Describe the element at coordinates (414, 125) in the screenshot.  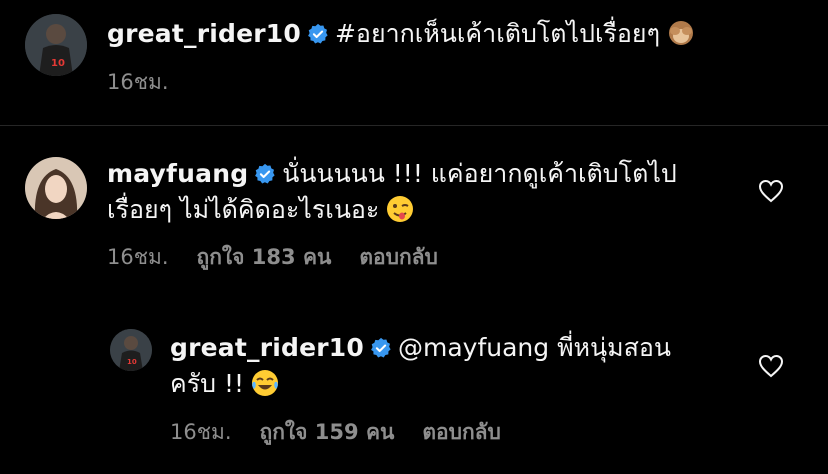
I see `divider` at that location.